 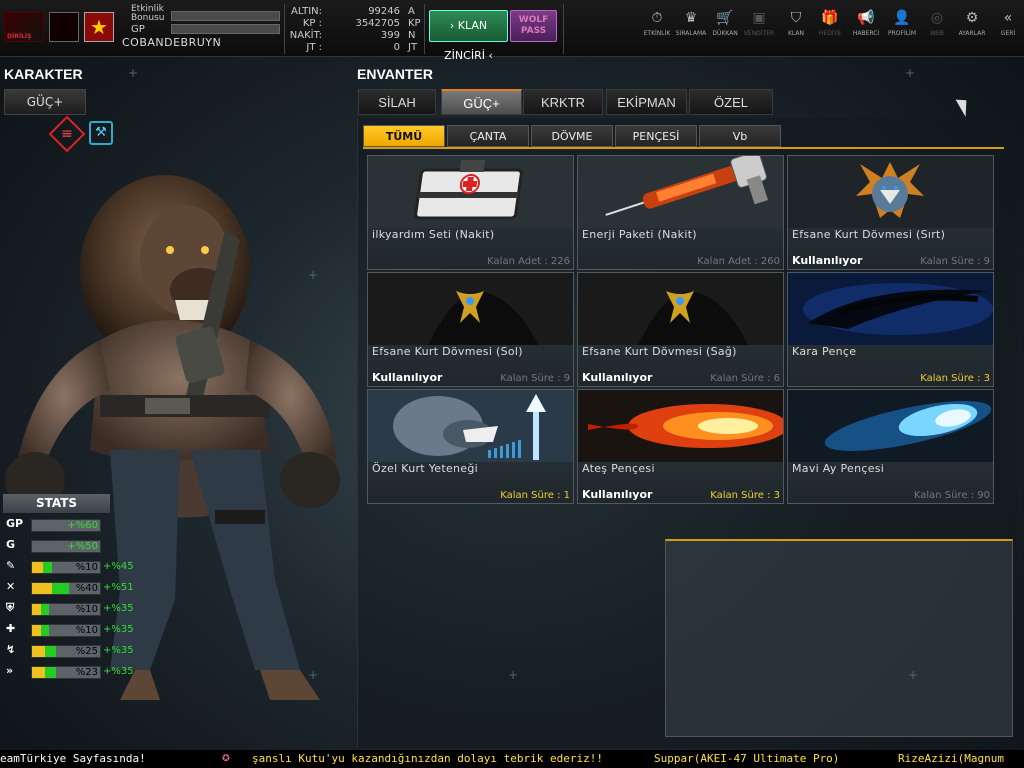 I want to click on item-remaining: Kalan Adet : 260, so click(x=738, y=261).